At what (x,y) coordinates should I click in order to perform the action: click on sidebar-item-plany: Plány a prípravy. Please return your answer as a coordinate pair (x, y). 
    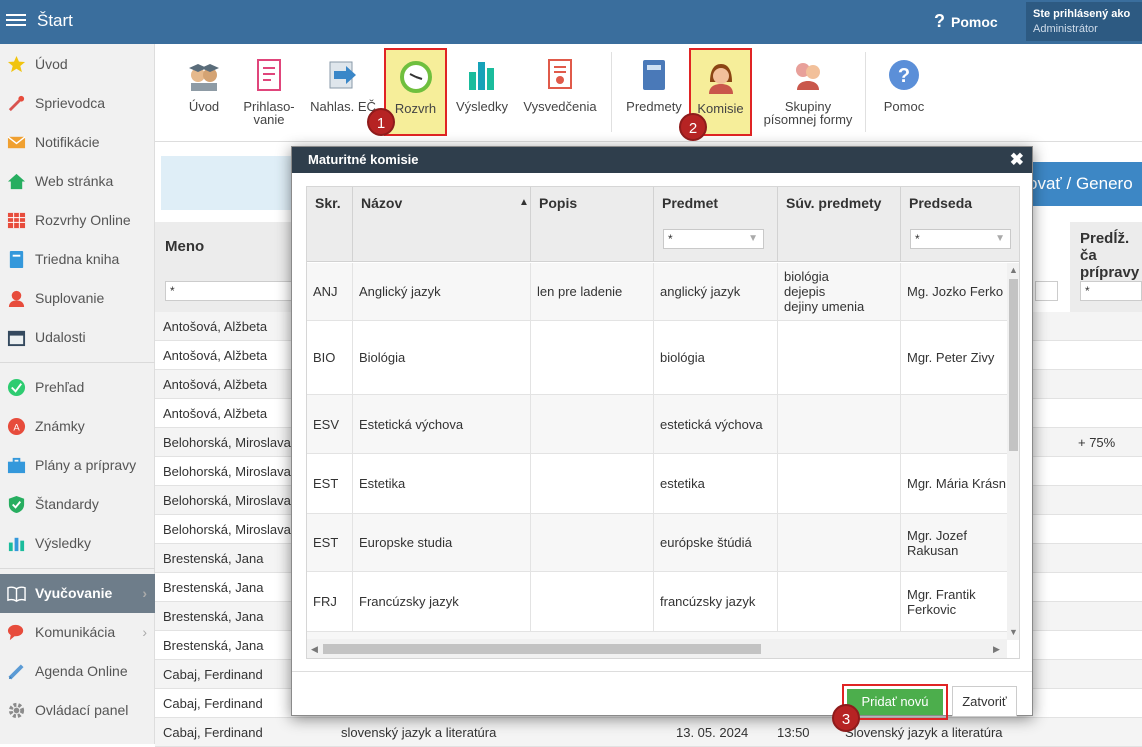
    Looking at the image, I should click on (77, 465).